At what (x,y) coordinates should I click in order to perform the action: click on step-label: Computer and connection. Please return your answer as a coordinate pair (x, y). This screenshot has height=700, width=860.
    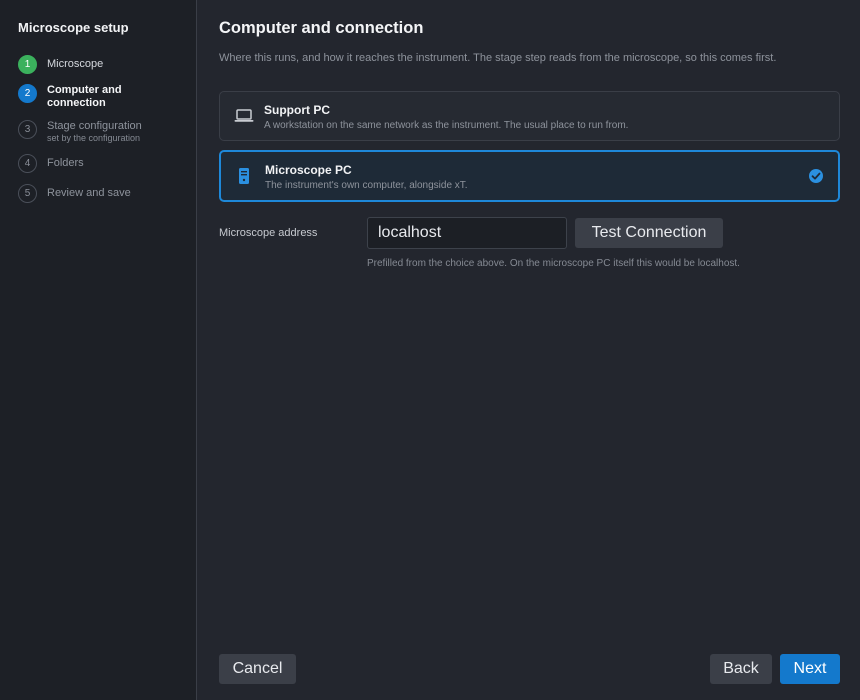
    Looking at the image, I should click on (84, 96).